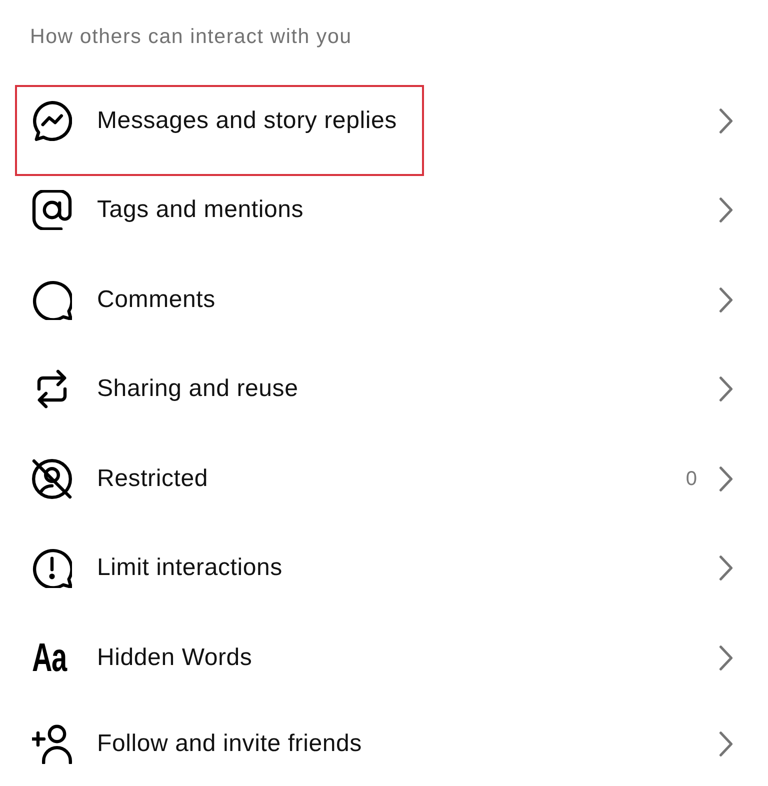 This screenshot has height=786, width=768. Describe the element at coordinates (408, 300) in the screenshot. I see `setting-item-label: Comments` at that location.